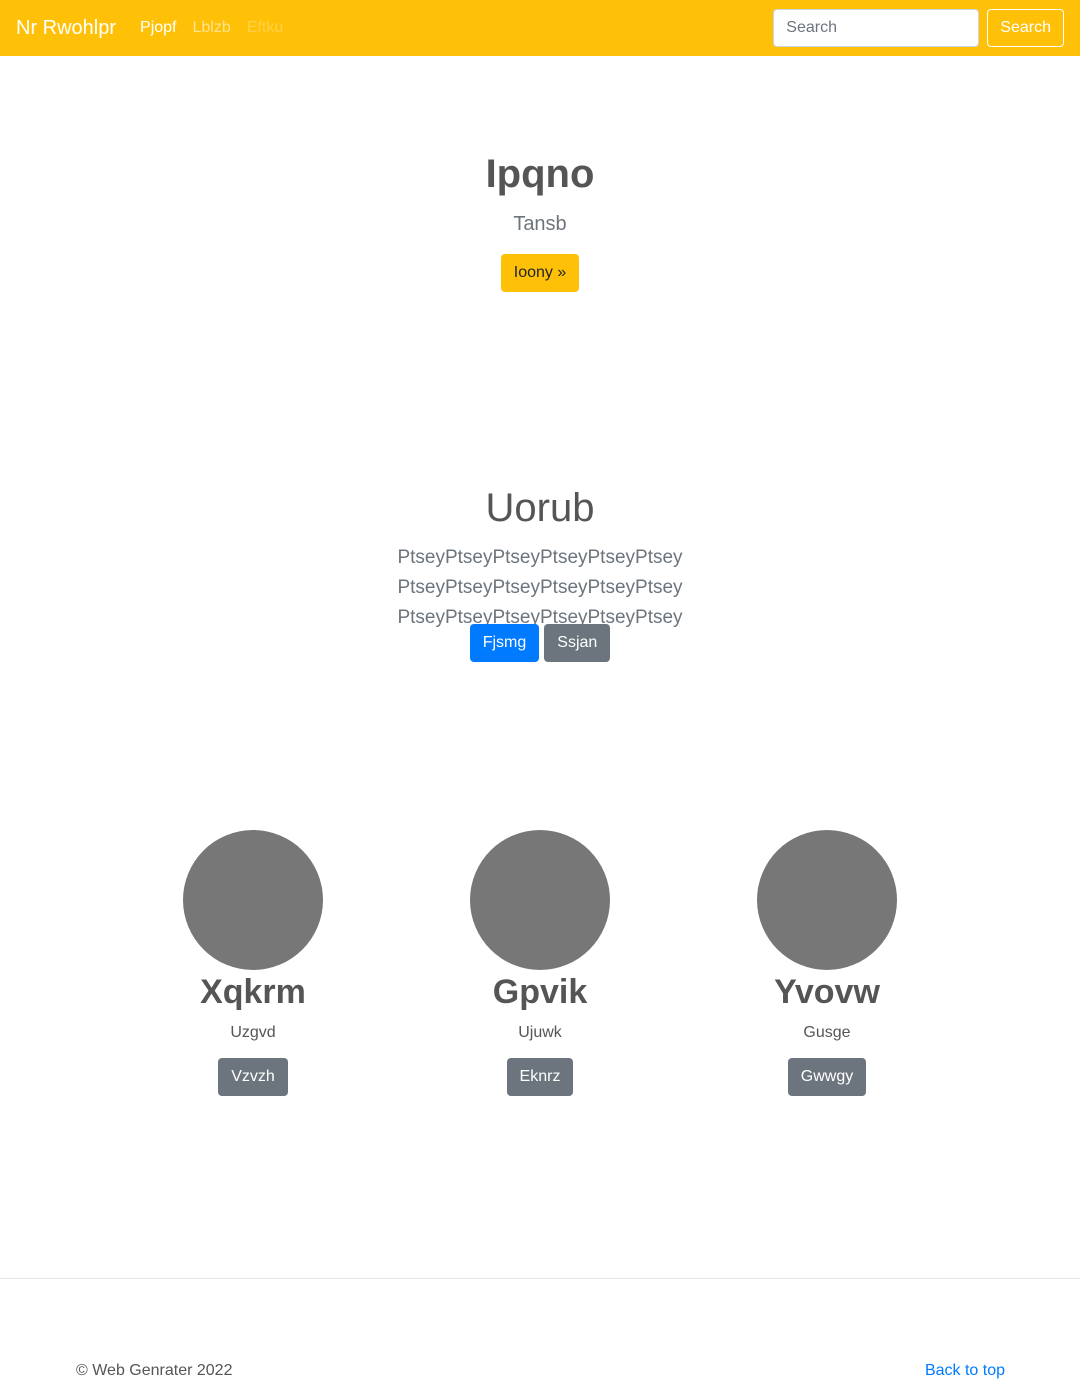 This screenshot has height=1383, width=1080. What do you see at coordinates (253, 1032) in the screenshot?
I see `card-text: Uzgvd` at bounding box center [253, 1032].